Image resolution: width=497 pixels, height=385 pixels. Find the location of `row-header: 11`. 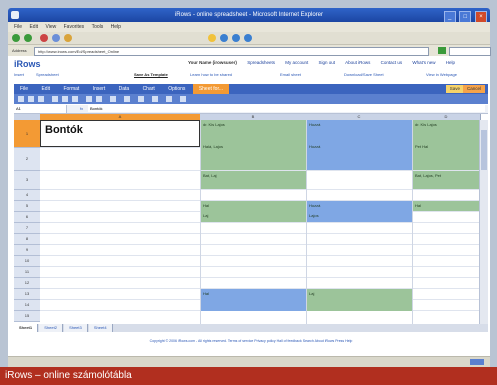

row-header: 11 is located at coordinates (27, 272).